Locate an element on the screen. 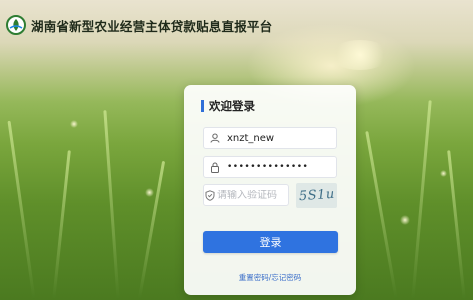 This screenshot has width=473, height=300. login-title: 欢迎登录 is located at coordinates (228, 106).